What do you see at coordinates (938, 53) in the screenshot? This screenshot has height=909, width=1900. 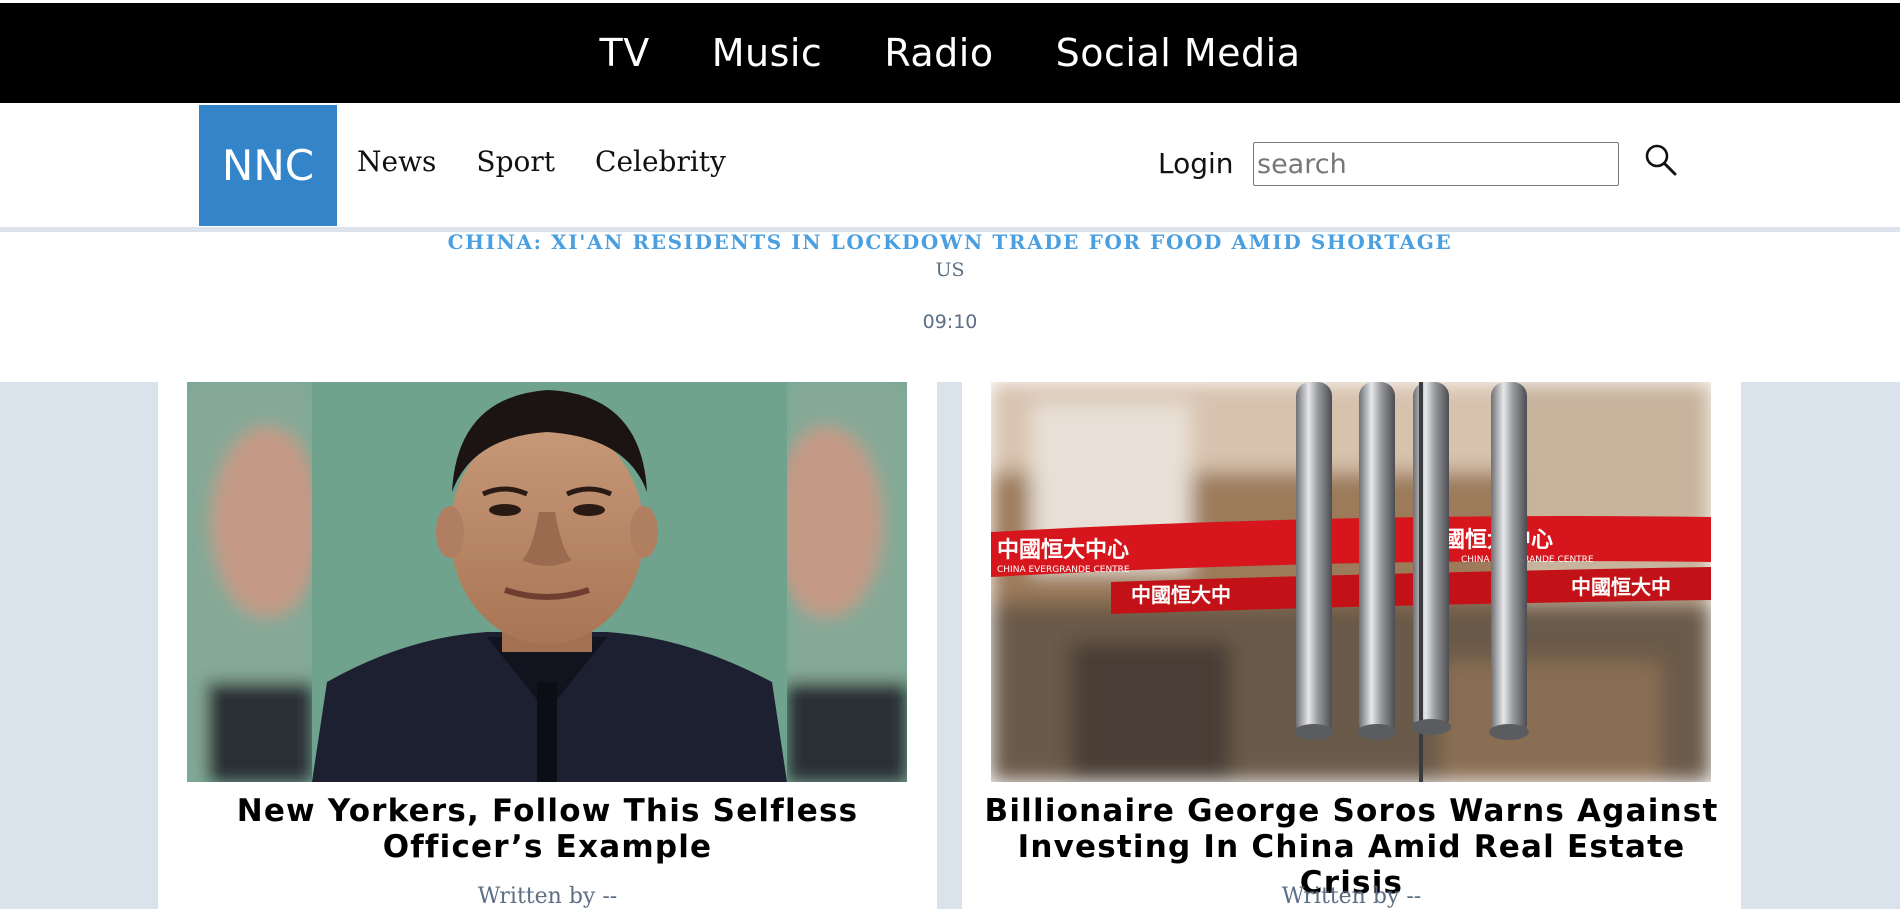 I see `top-nav-radio: Radio` at bounding box center [938, 53].